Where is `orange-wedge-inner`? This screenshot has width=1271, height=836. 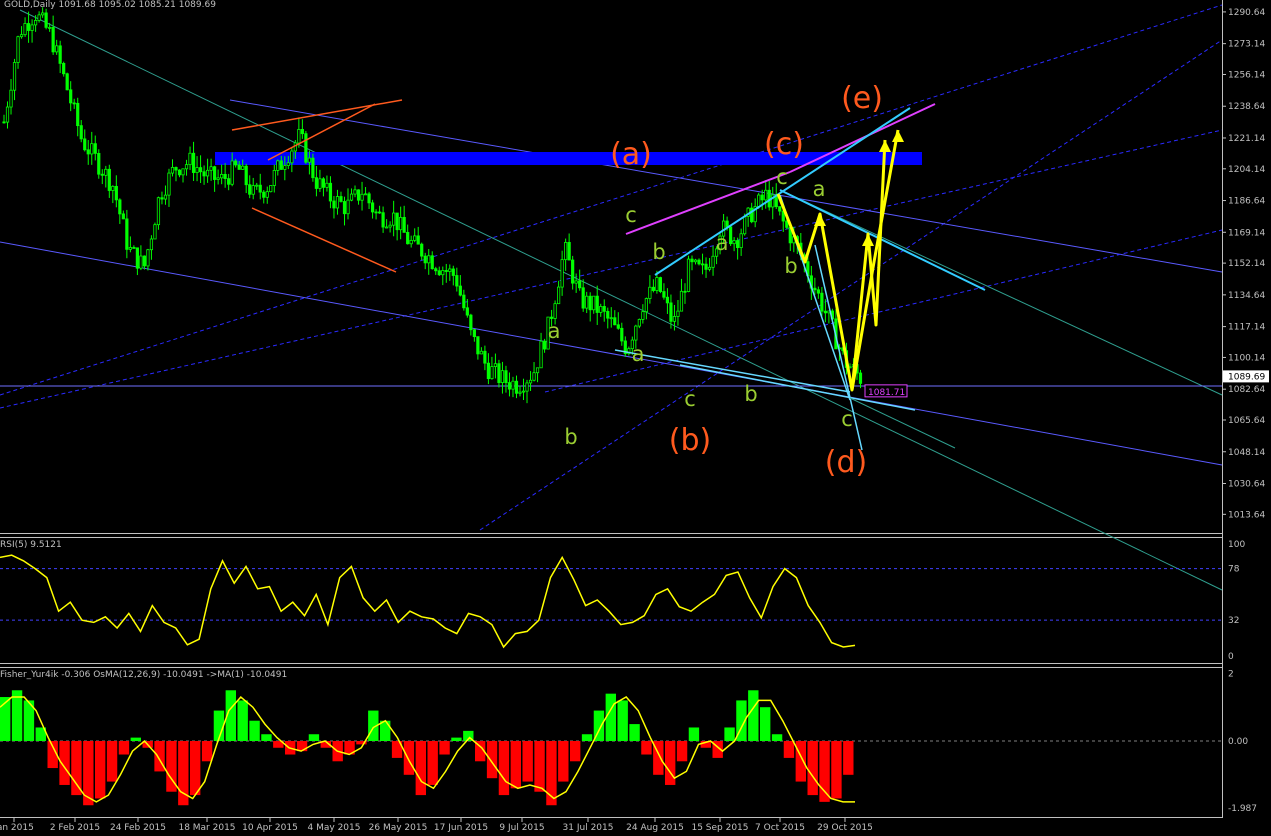
orange-wedge-inner is located at coordinates (321, 132).